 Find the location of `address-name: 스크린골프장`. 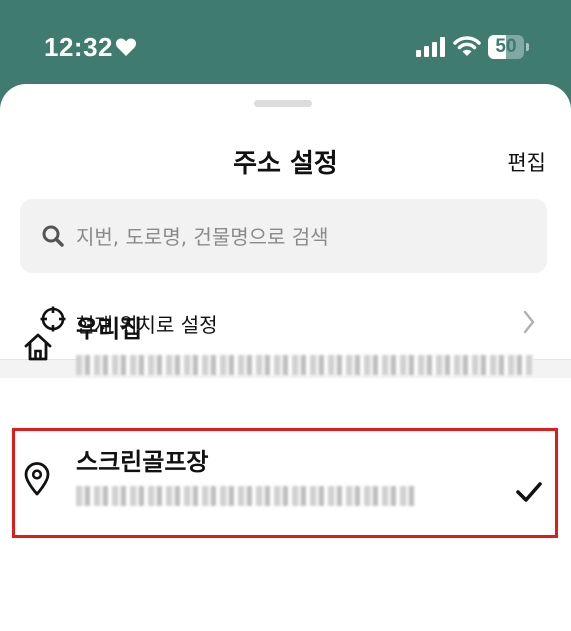

address-name: 스크린골프장 is located at coordinates (142, 462).